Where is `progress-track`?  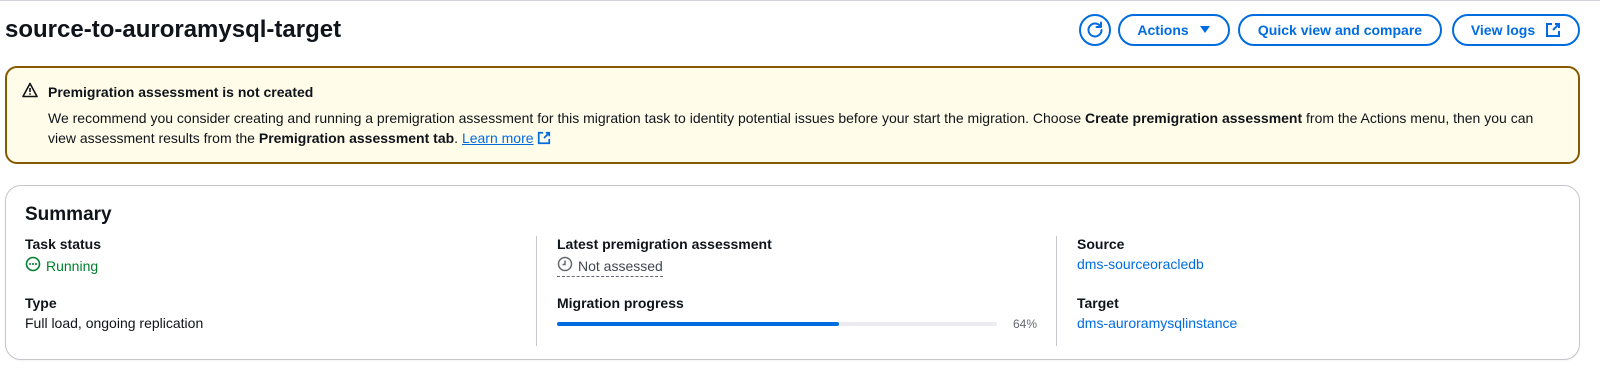 progress-track is located at coordinates (777, 324).